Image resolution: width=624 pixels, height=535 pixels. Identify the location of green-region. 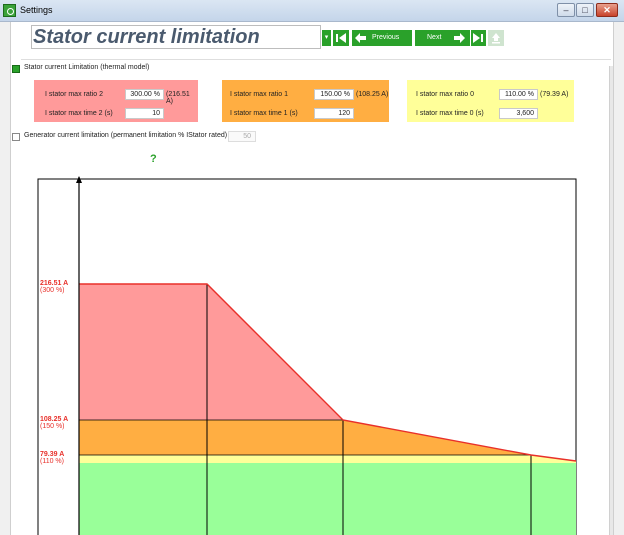
(327, 499).